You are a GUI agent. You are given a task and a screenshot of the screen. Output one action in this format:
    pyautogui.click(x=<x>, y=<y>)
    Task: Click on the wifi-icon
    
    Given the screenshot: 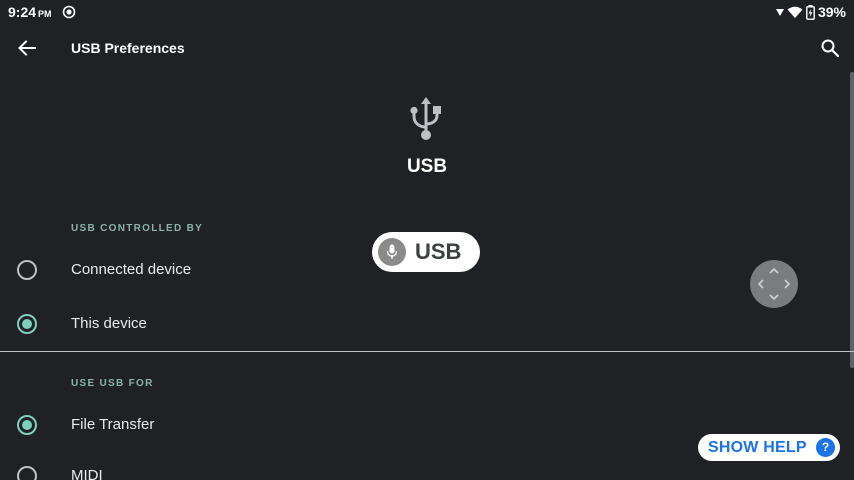 What is the action you would take?
    pyautogui.click(x=795, y=12)
    